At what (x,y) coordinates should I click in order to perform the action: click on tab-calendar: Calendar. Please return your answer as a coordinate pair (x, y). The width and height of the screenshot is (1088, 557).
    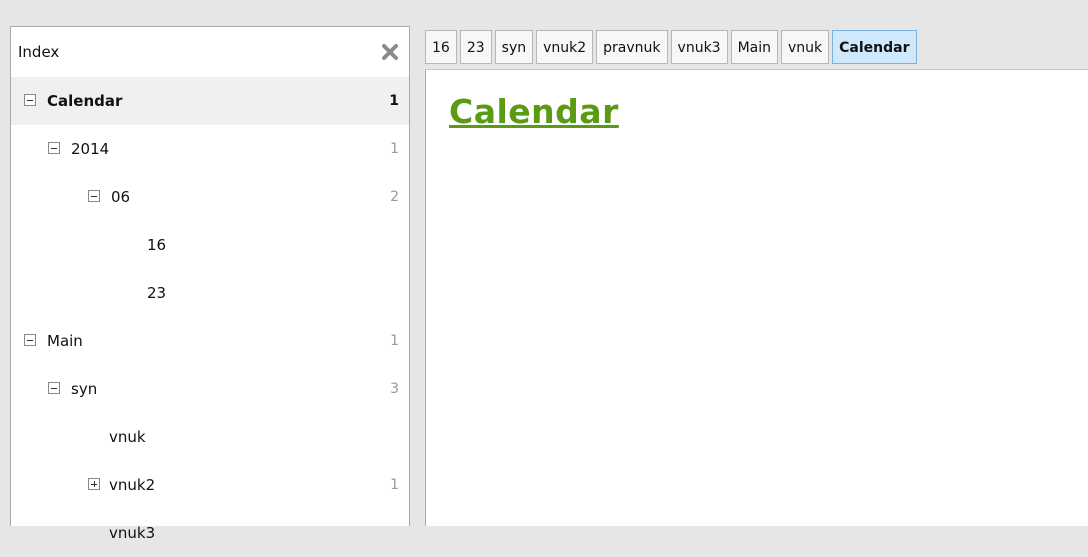
    Looking at the image, I should click on (874, 47).